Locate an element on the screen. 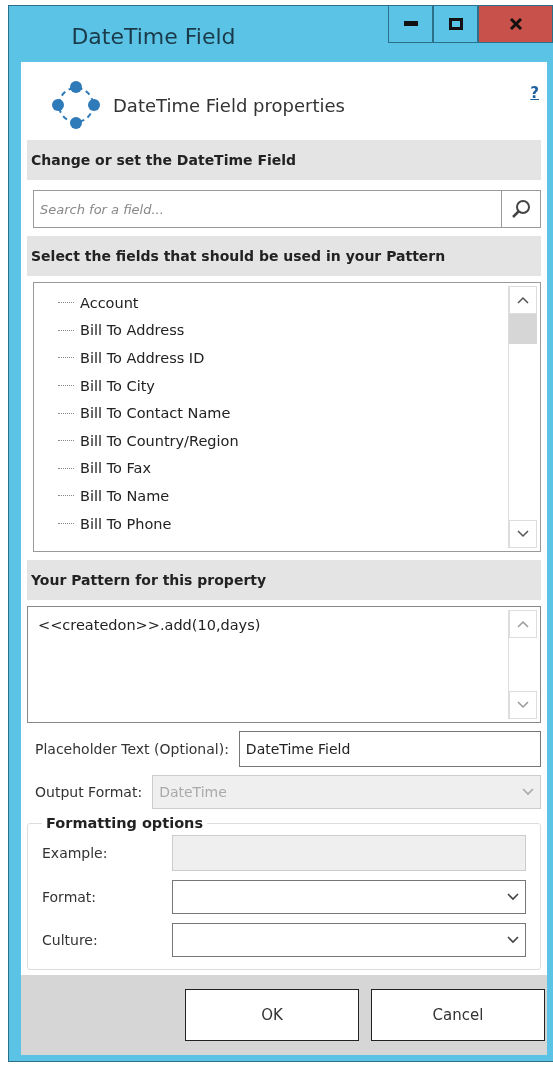  help-link: ? is located at coordinates (534, 93).